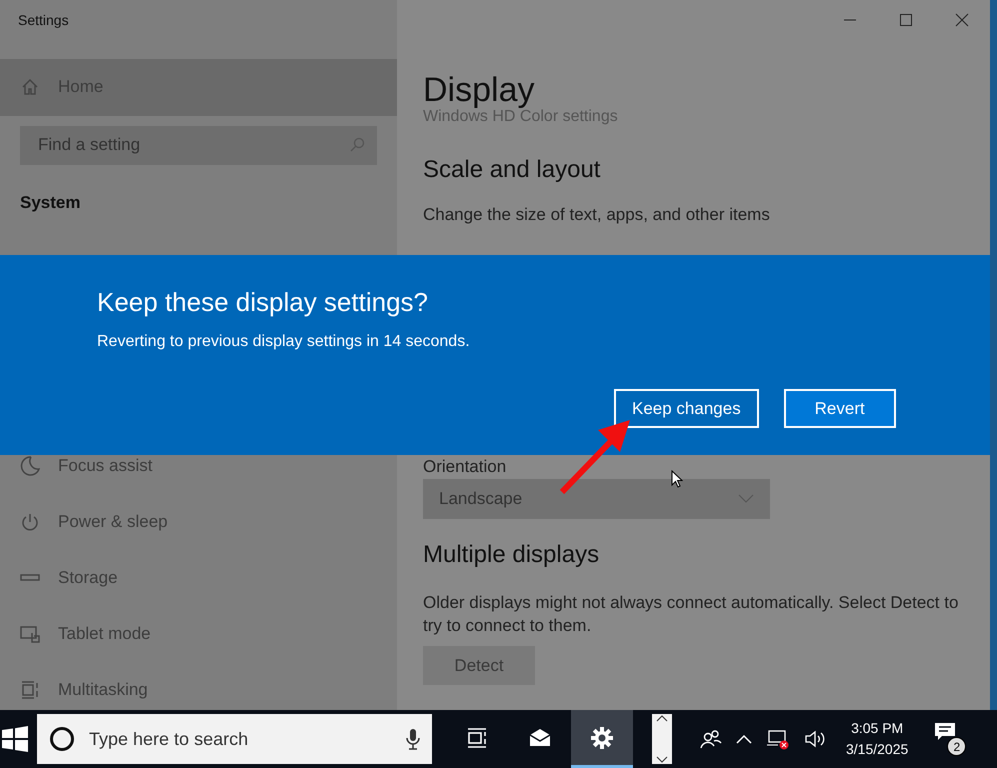 Image resolution: width=997 pixels, height=768 pixels. Describe the element at coordinates (178, 145) in the screenshot. I see `search-input: Find a setting` at that location.